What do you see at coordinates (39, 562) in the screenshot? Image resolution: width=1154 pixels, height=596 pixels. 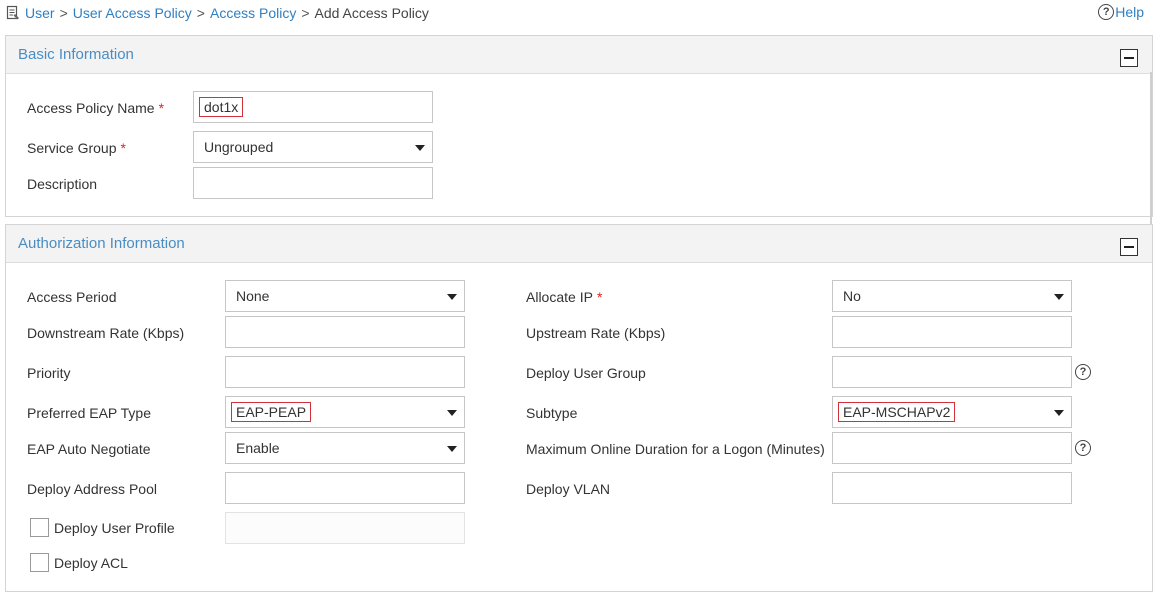 I see `deploy-acl-checkbox` at bounding box center [39, 562].